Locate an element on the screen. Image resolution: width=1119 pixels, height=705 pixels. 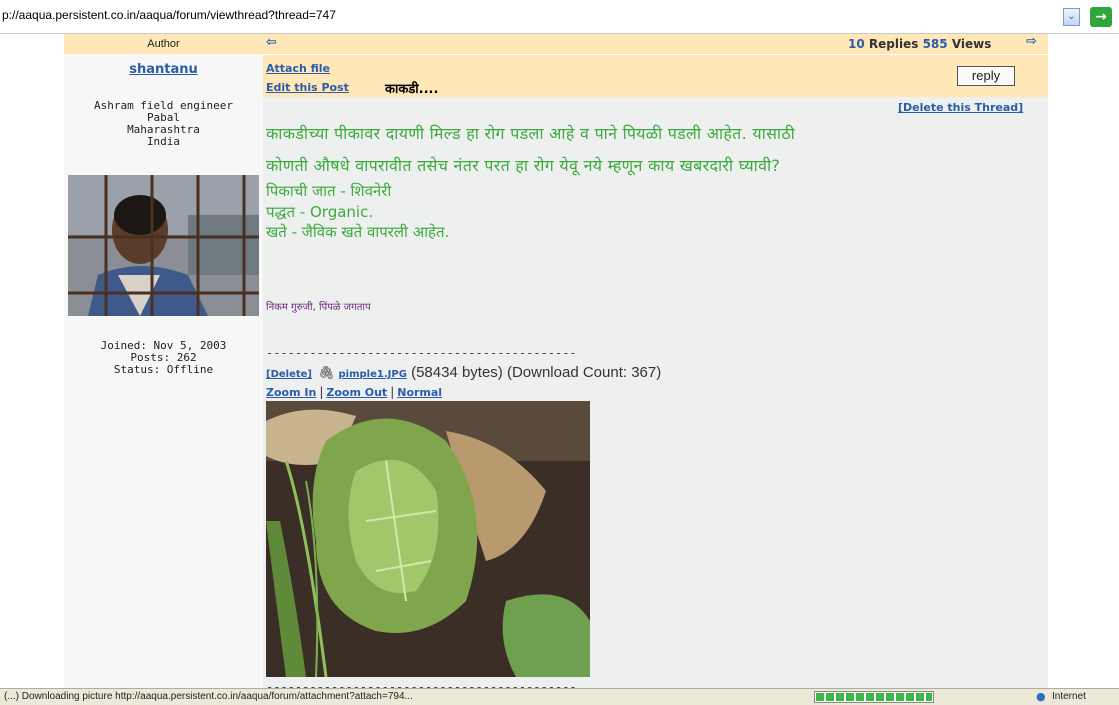
replies-count: 10 is located at coordinates (856, 44).